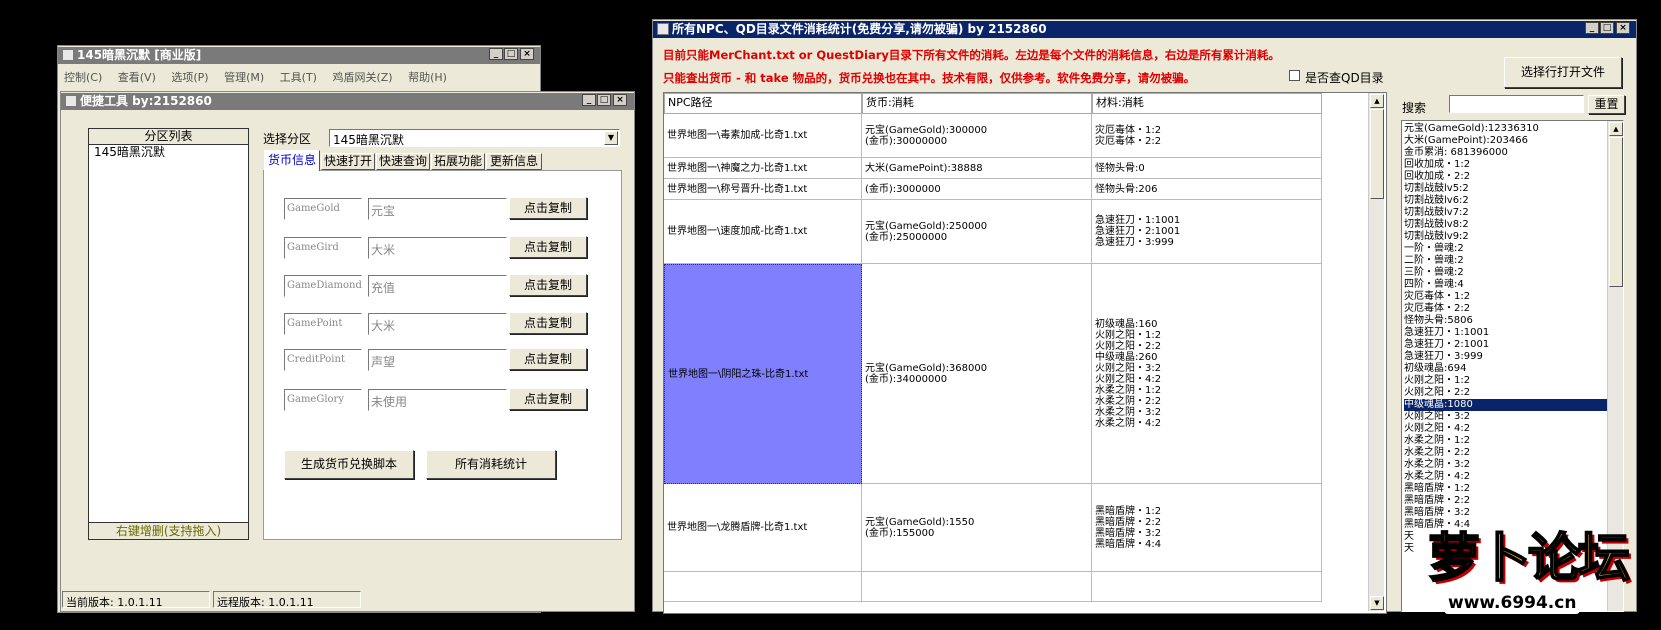 Image resolution: width=1661 pixels, height=630 pixels. I want to click on search-input, so click(1516, 104).